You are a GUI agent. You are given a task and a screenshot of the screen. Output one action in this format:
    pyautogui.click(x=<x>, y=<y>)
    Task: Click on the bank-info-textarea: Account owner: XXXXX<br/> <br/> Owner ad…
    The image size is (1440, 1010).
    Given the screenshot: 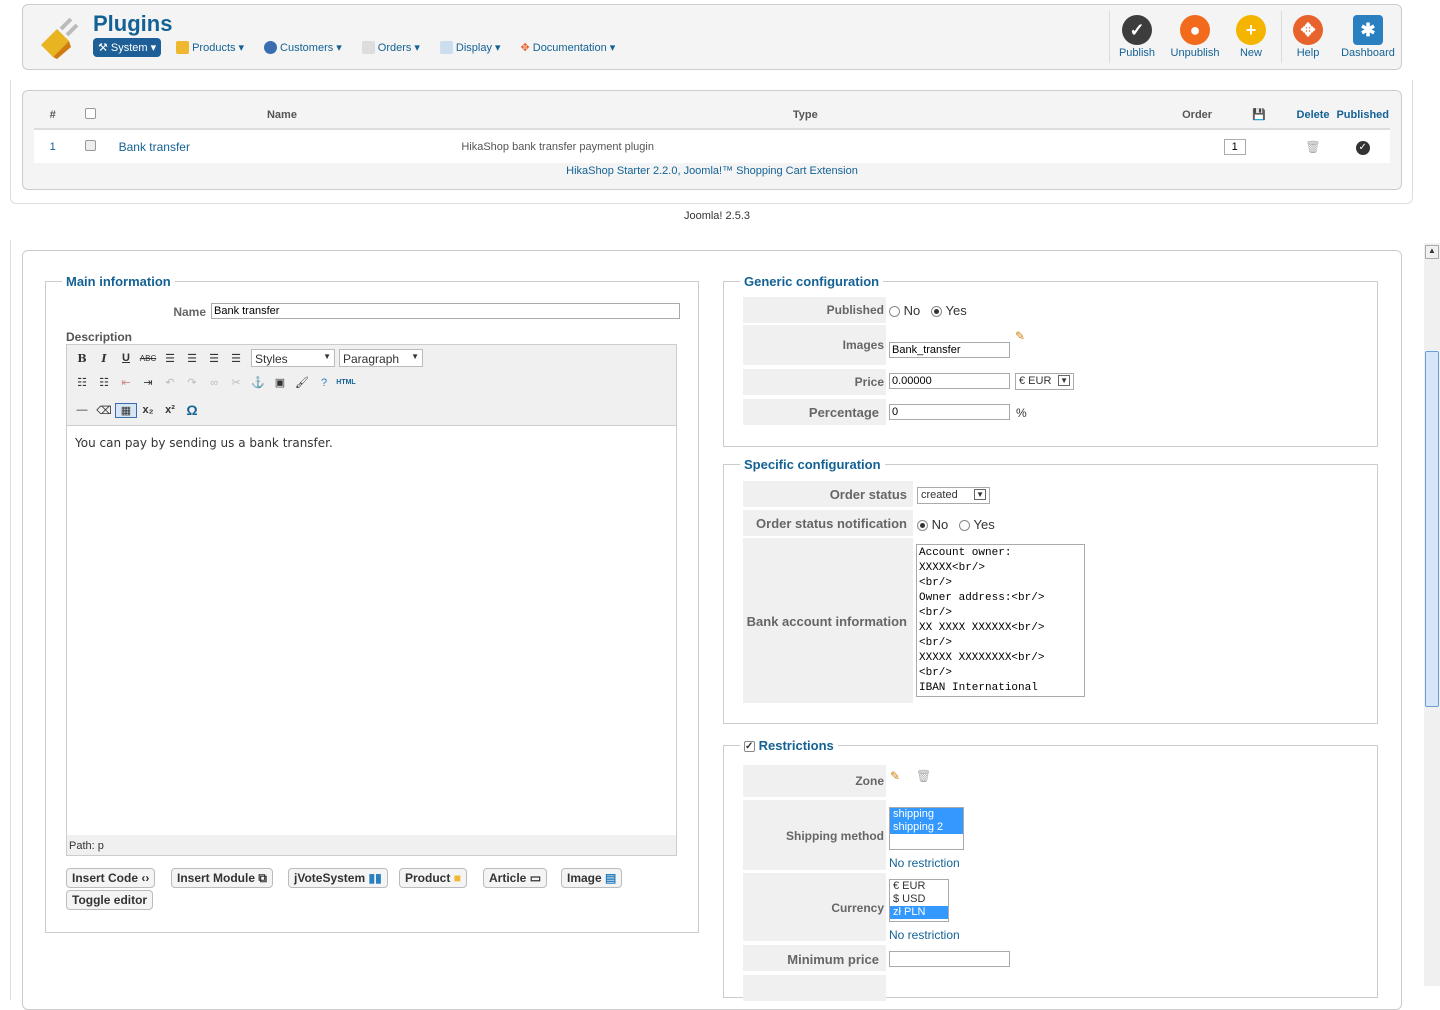 What is the action you would take?
    pyautogui.click(x=1000, y=620)
    